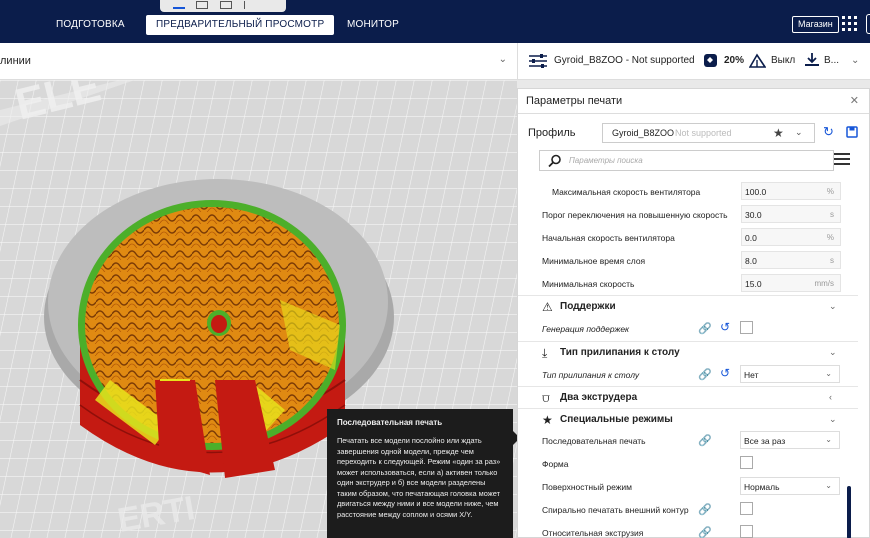 The image size is (870, 538). I want to click on profile-dropdown: Gyroid_B8ZOO Not supported ★ ⌄, so click(708, 133).